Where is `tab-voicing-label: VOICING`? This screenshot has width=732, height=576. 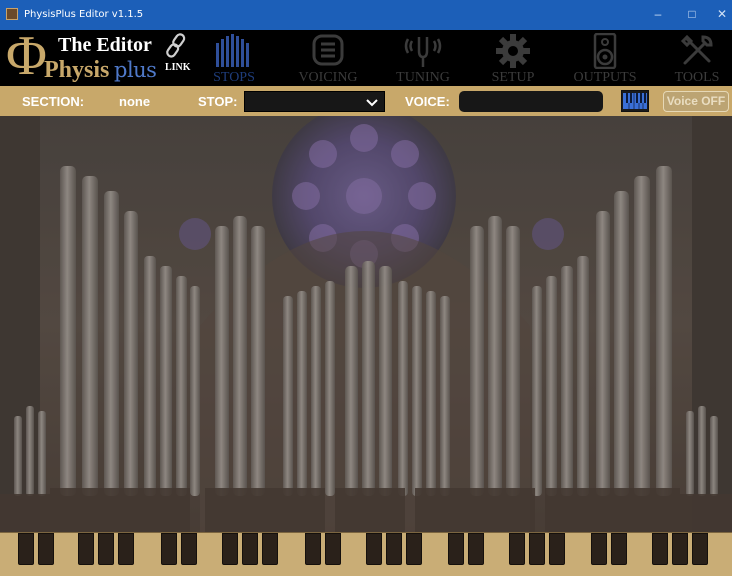
tab-voicing-label: VOICING is located at coordinates (328, 77).